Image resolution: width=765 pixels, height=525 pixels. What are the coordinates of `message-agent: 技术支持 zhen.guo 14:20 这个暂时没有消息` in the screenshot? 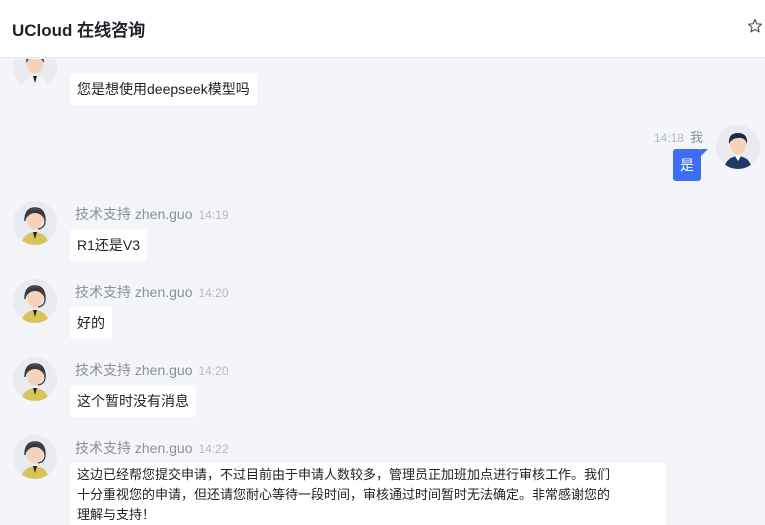 It's located at (382, 389).